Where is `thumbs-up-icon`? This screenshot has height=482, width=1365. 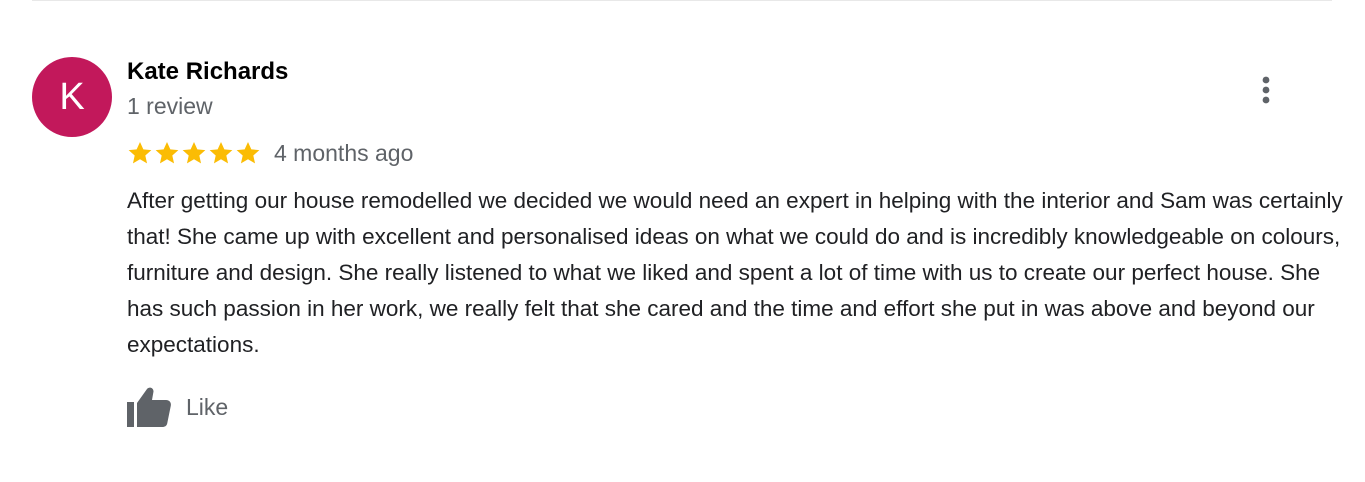
thumbs-up-icon is located at coordinates (149, 407).